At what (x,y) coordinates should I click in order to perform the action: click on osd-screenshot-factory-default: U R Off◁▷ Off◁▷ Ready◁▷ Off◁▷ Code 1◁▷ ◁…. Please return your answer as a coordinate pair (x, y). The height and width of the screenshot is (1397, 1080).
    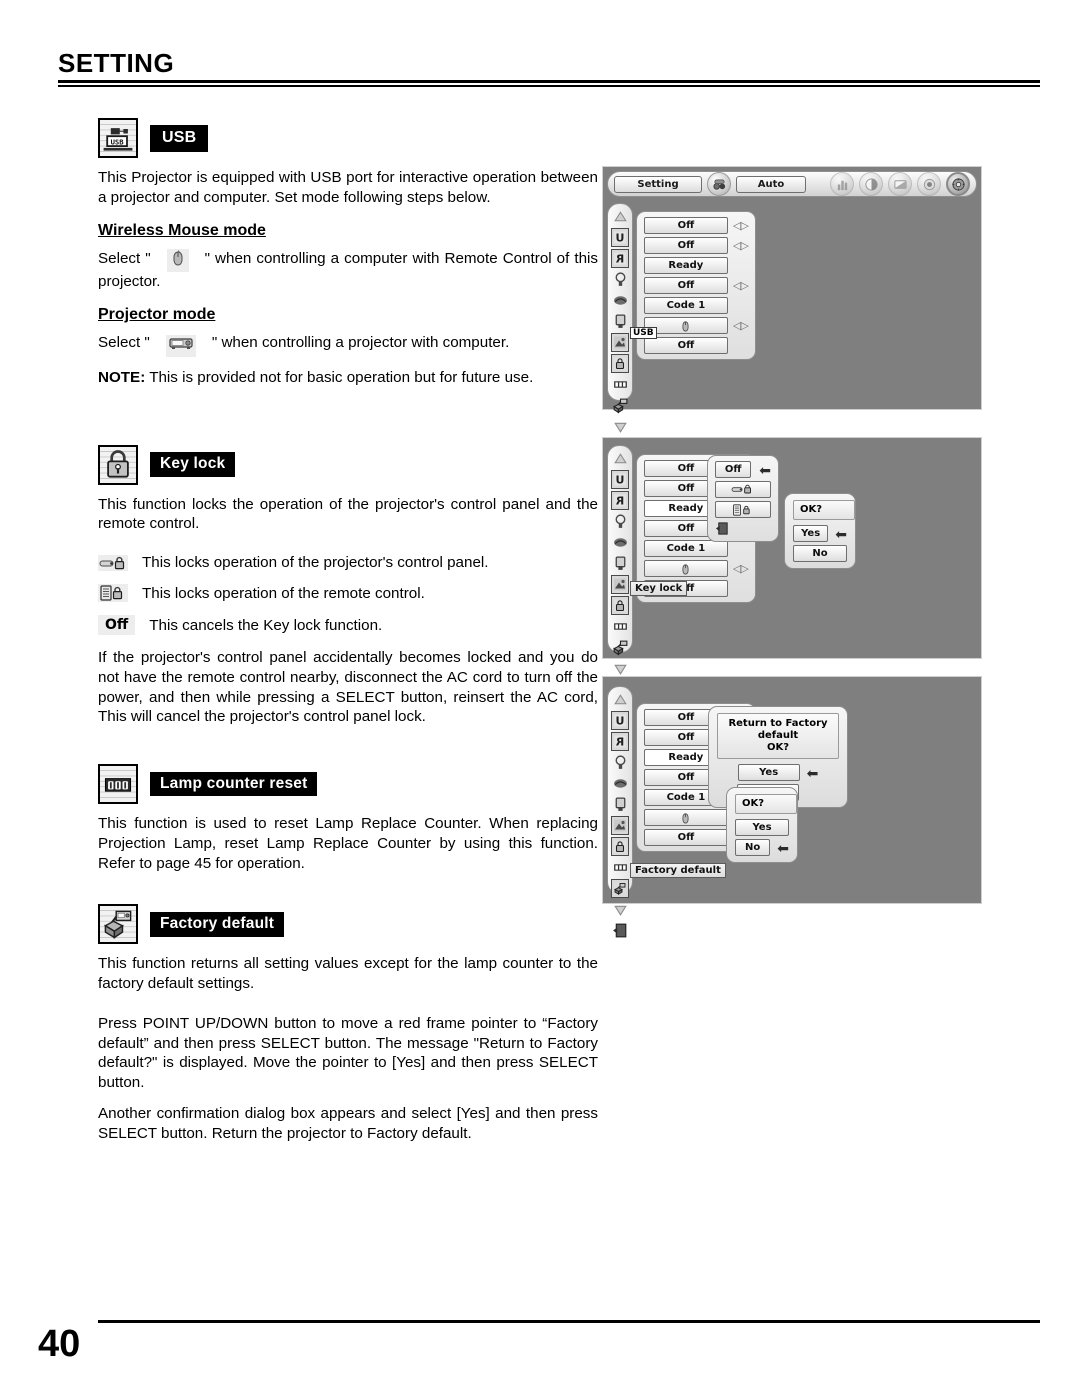
    Looking at the image, I should click on (792, 807).